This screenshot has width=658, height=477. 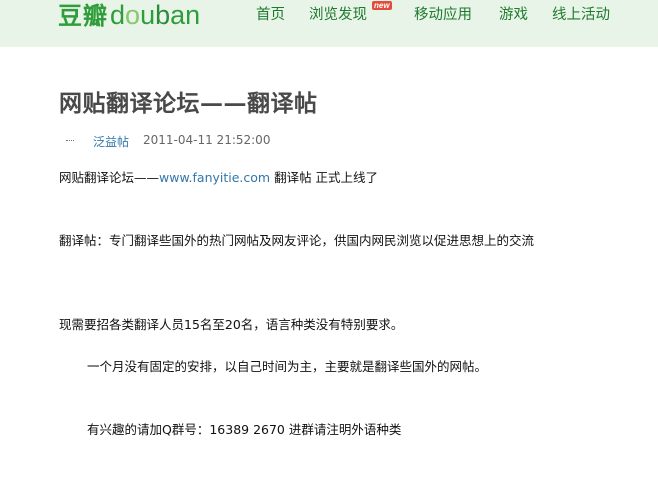 I want to click on author-link: 泛益帖, so click(x=111, y=141).